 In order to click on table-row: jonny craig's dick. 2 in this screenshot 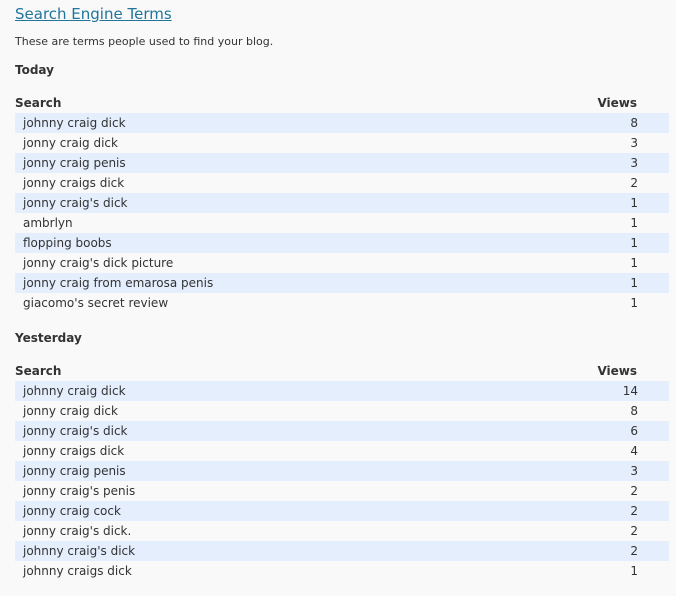, I will do `click(342, 531)`.